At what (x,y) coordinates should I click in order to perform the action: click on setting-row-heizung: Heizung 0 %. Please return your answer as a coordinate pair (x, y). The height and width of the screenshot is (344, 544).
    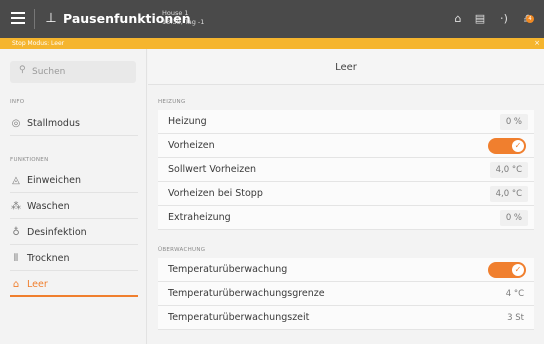
    Looking at the image, I should click on (346, 122).